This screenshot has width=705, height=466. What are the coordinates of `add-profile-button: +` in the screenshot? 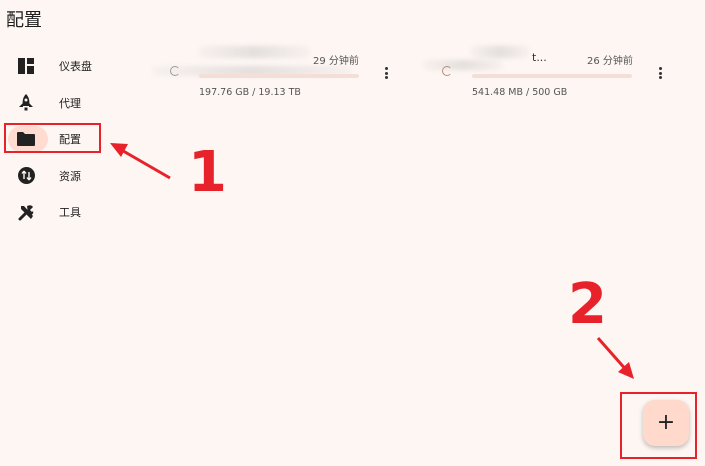 It's located at (666, 423).